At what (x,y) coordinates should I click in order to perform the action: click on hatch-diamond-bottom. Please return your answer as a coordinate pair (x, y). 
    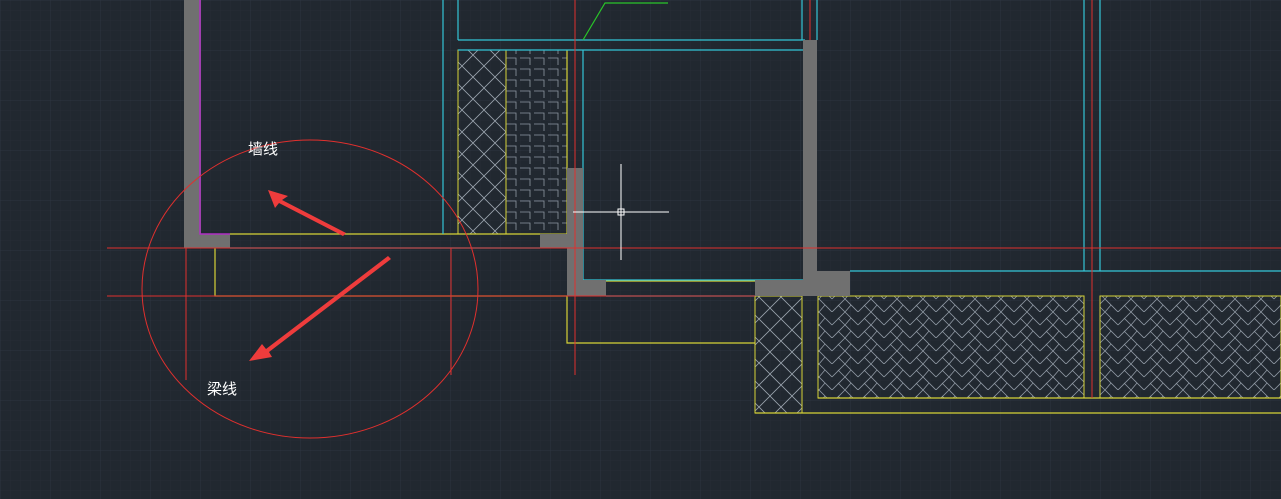
    Looking at the image, I should click on (778, 354).